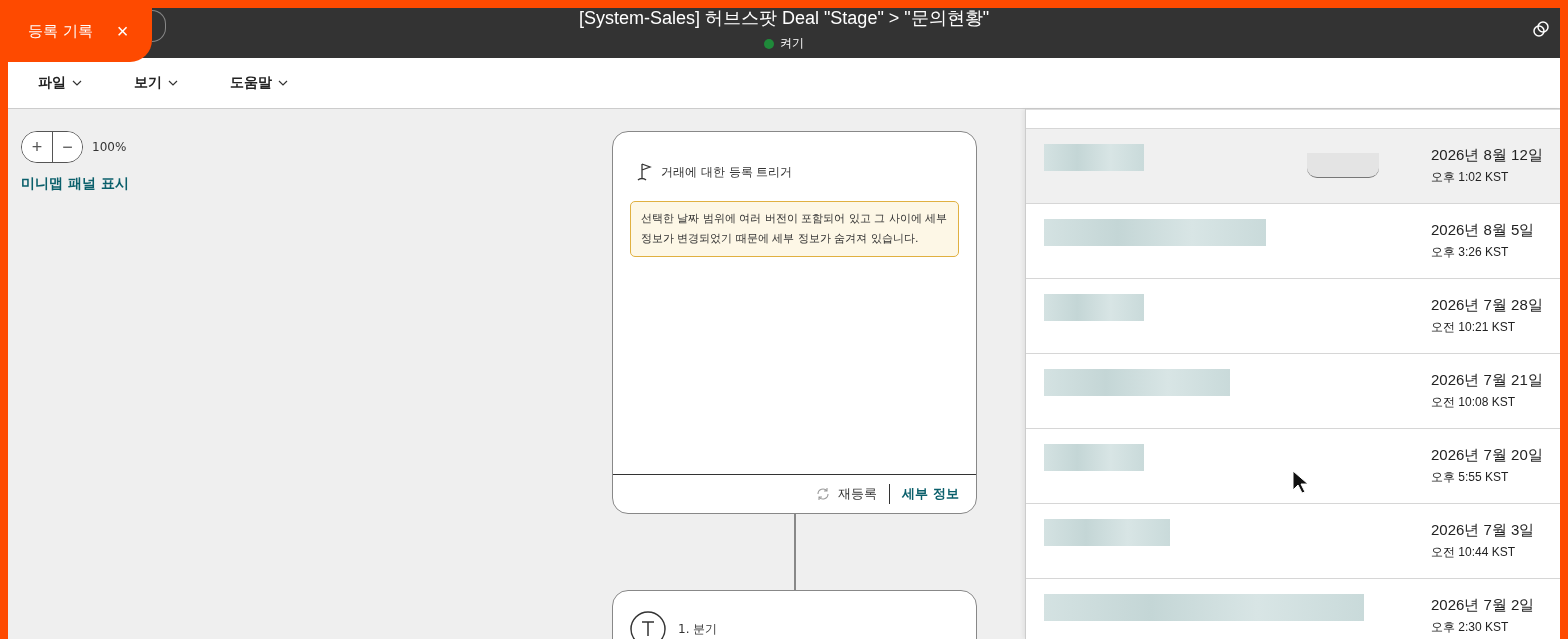  Describe the element at coordinates (1474, 552) in the screenshot. I see `history-time: 오전 10:44 KST` at that location.